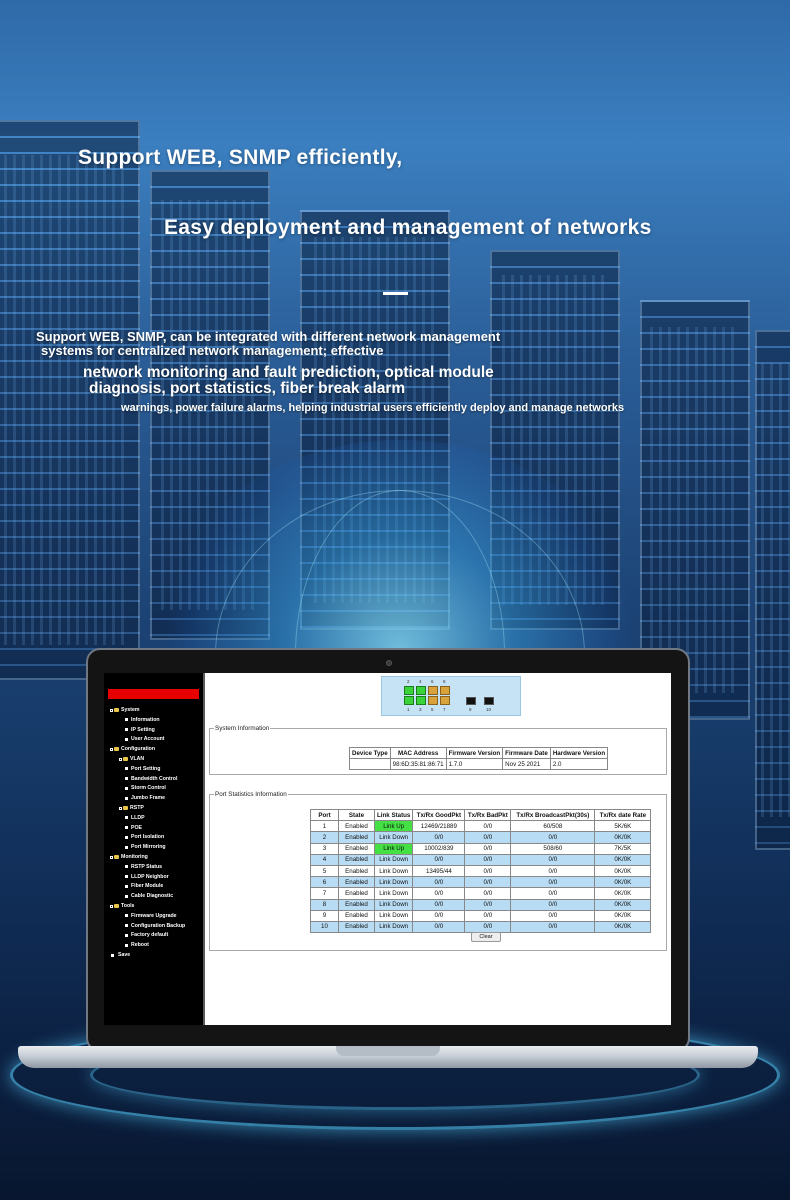 The height and width of the screenshot is (1200, 790). What do you see at coordinates (144, 877) in the screenshot?
I see `sidebar-item-lldp-neighbor: LLDP Neighbor` at bounding box center [144, 877].